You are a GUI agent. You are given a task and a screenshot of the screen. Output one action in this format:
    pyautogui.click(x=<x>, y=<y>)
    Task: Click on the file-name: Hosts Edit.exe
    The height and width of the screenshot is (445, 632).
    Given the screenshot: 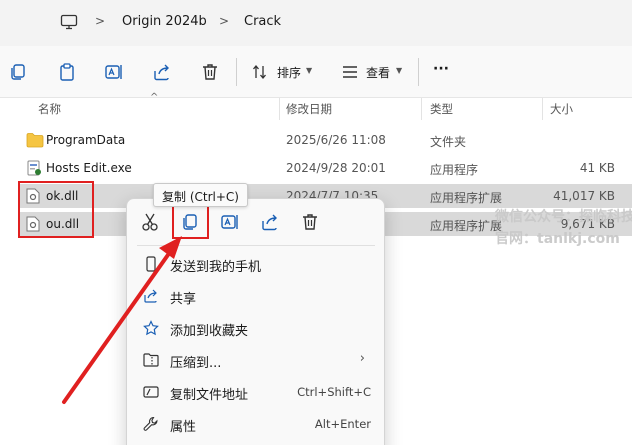 What is the action you would take?
    pyautogui.click(x=89, y=168)
    